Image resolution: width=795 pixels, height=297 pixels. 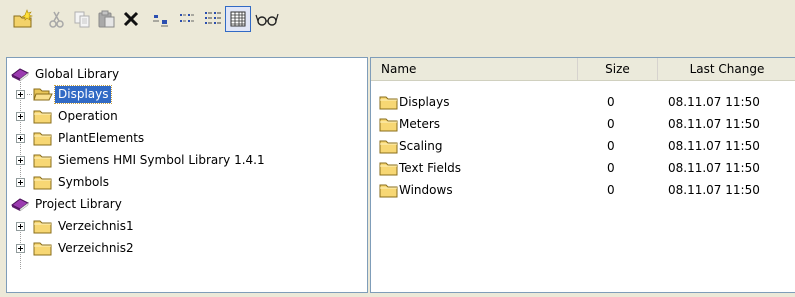 I want to click on column-header-size: Size, so click(x=618, y=69).